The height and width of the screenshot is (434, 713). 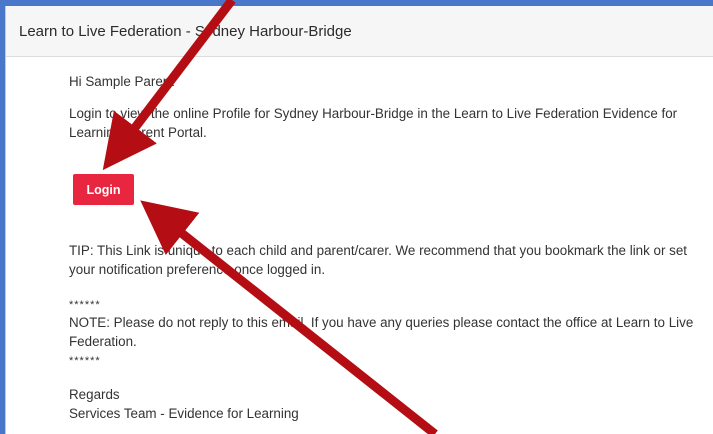 I want to click on signature-text: Services Team - Evidence for Learning, so click(x=184, y=413).